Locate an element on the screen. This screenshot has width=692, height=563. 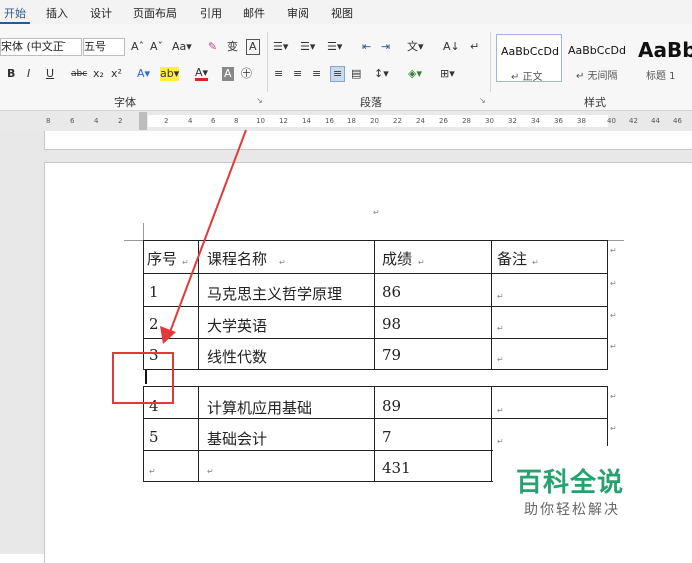
annotation-arrow-line is located at coordinates (208, 231).